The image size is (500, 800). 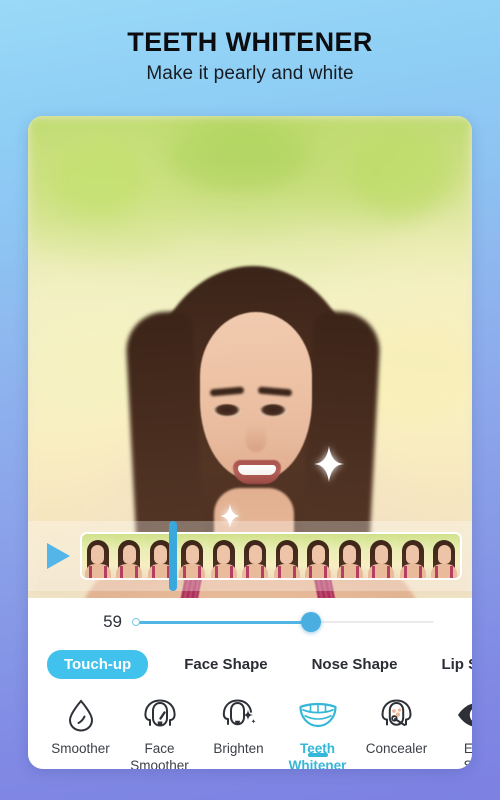 I want to click on intensity-slider-row: 59, so click(x=250, y=622).